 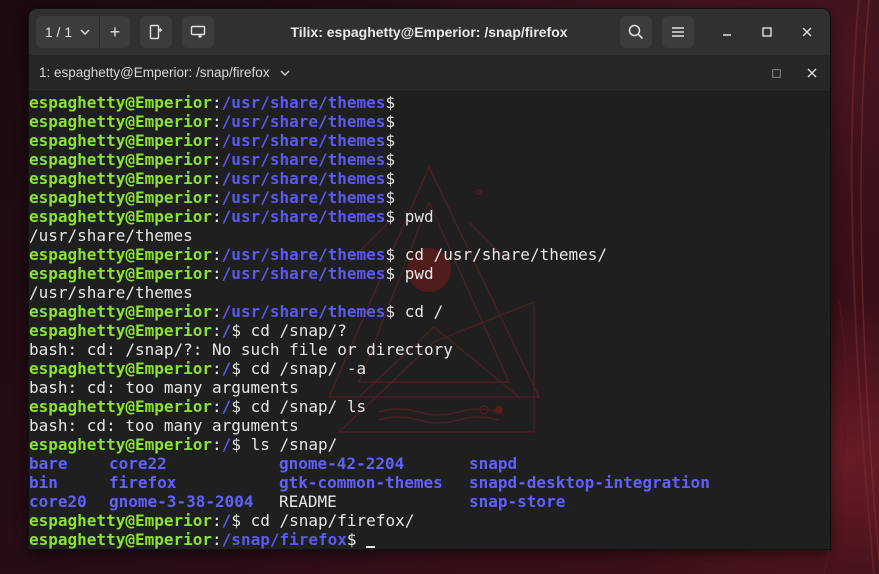 I want to click on command-text: cd /snap/?, so click(x=293, y=330).